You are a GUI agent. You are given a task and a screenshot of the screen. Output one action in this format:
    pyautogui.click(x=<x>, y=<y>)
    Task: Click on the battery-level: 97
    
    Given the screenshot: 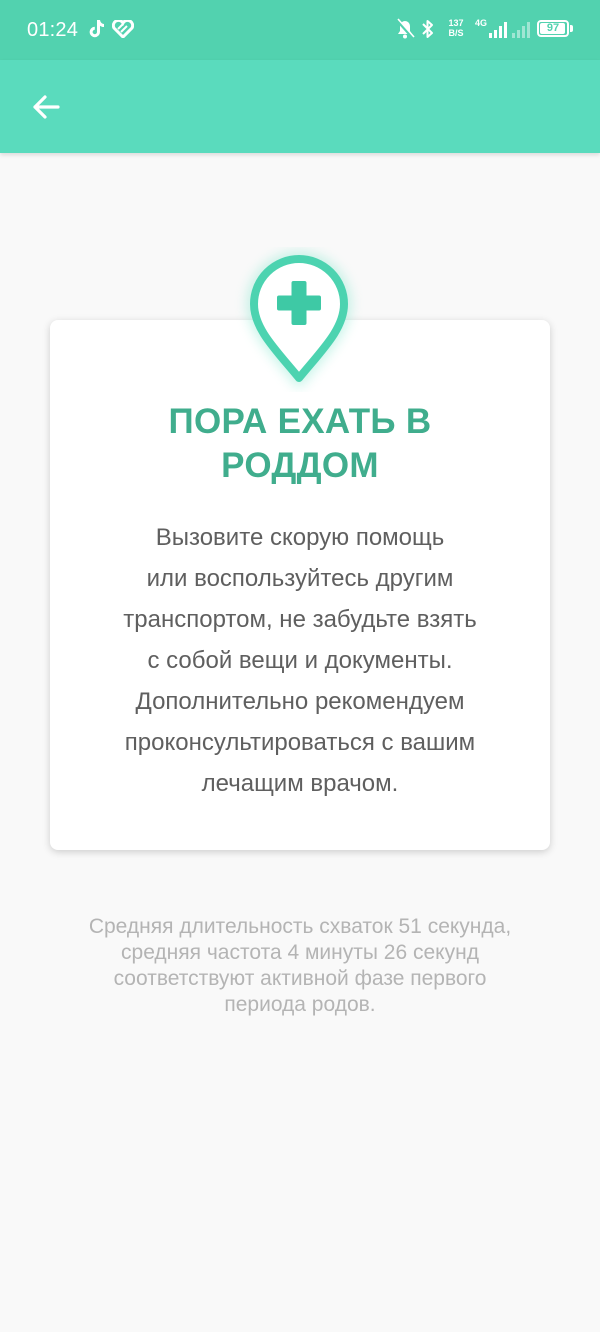 What is the action you would take?
    pyautogui.click(x=553, y=28)
    